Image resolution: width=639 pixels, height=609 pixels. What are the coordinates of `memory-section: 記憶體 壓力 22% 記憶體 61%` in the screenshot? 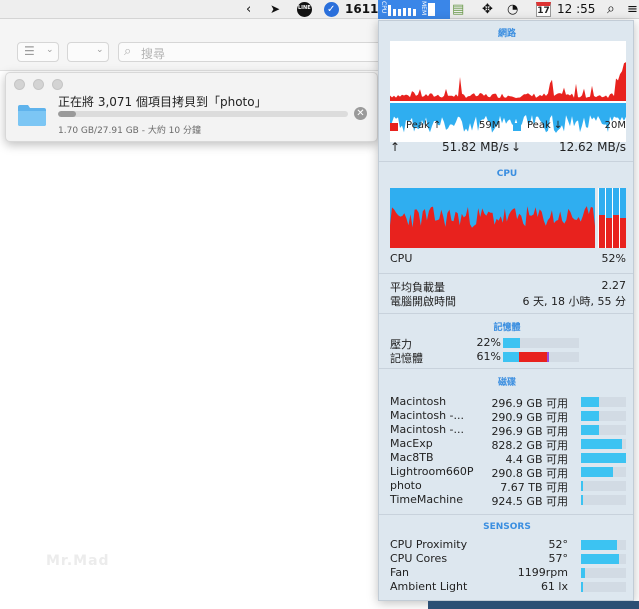 It's located at (506, 340).